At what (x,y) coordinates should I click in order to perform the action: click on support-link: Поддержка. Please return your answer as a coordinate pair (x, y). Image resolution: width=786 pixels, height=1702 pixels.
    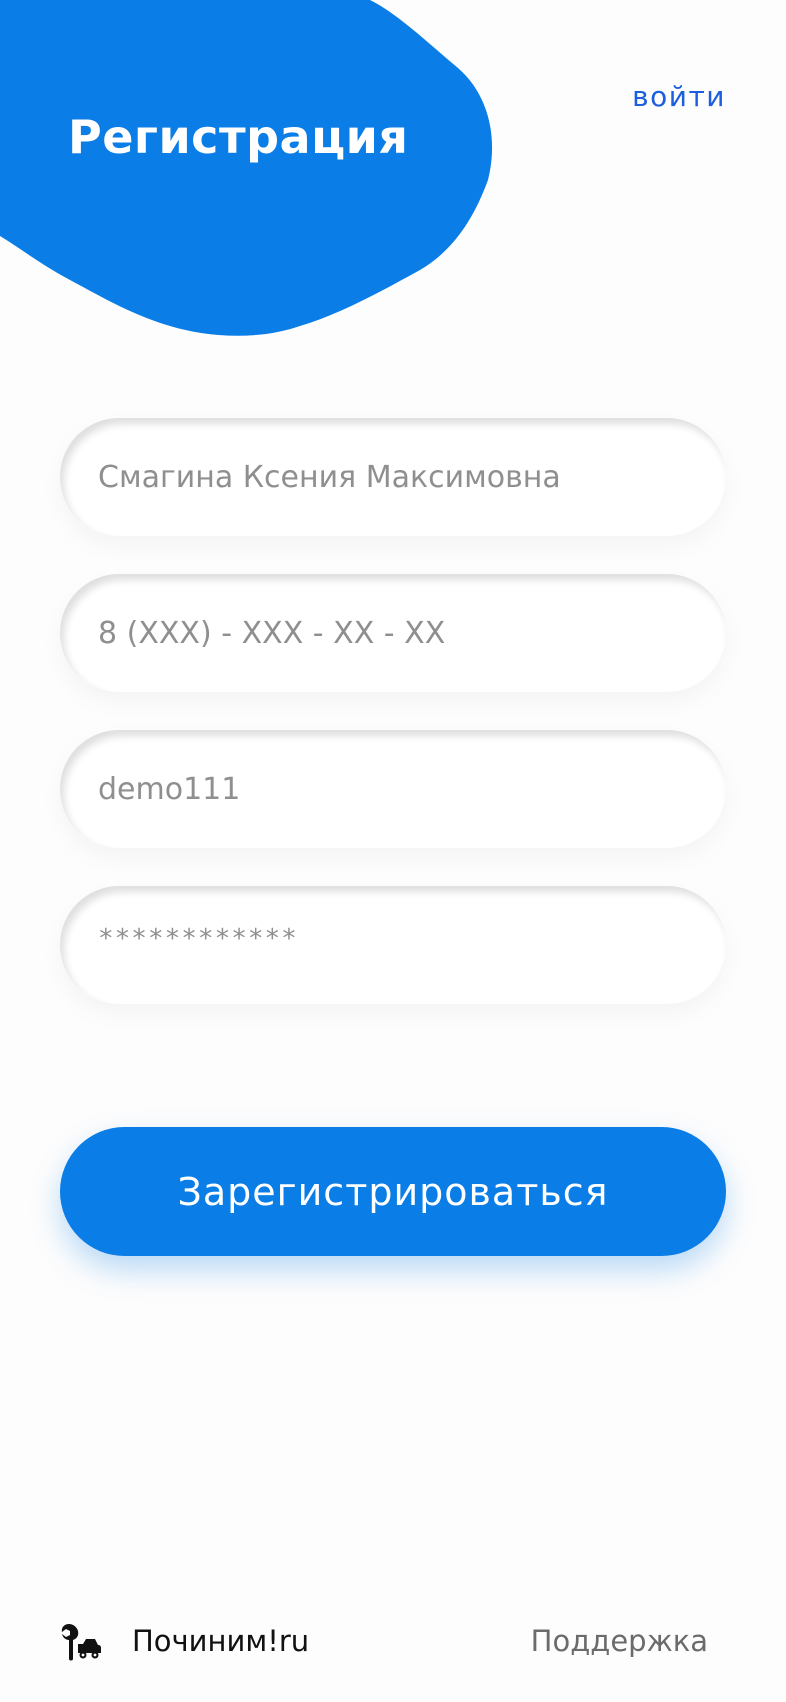
    Looking at the image, I should click on (619, 1641).